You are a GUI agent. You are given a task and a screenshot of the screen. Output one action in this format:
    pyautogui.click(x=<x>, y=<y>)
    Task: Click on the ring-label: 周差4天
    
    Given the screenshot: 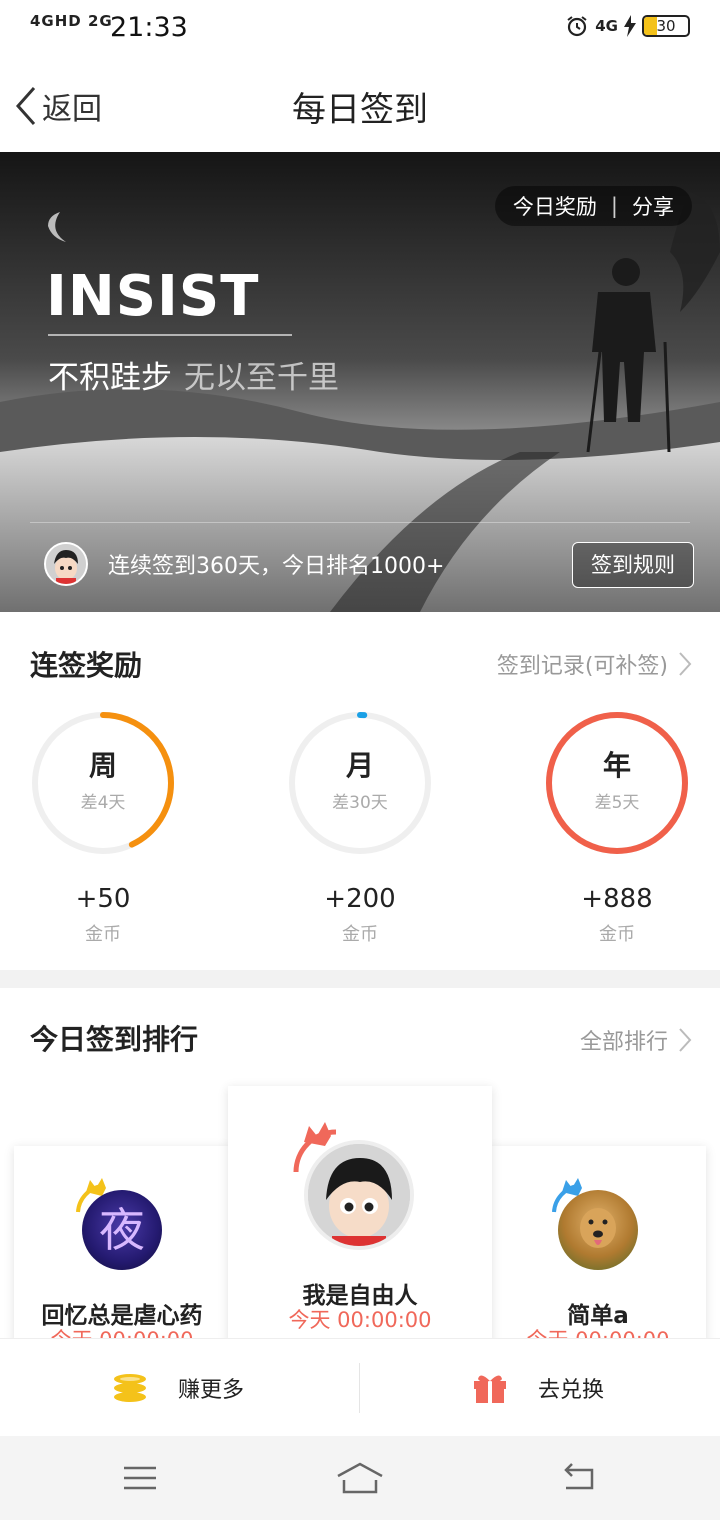 What is the action you would take?
    pyautogui.click(x=103, y=778)
    